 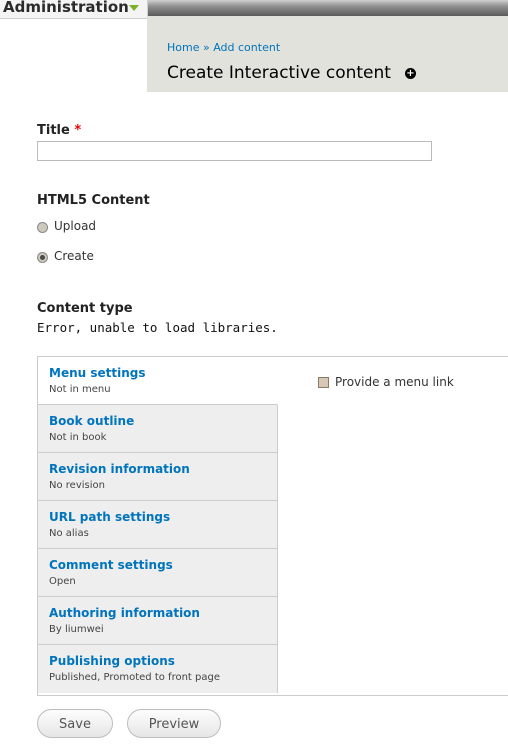 I want to click on create-radio-label: Create, so click(x=74, y=256).